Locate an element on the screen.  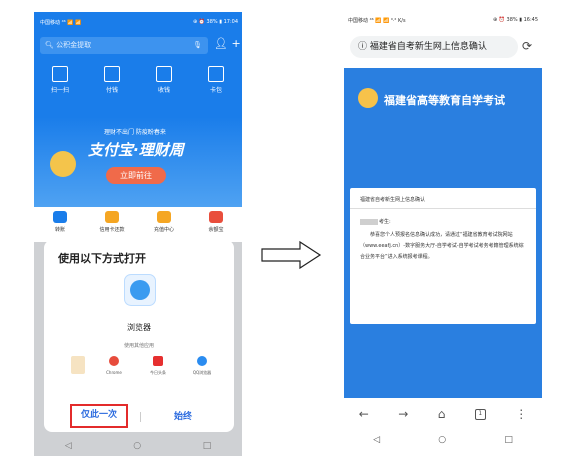
promo-banner: 理财不出门 防疫盼春来 支付宝·理财周 立即前往 is located at coordinates (138, 162).